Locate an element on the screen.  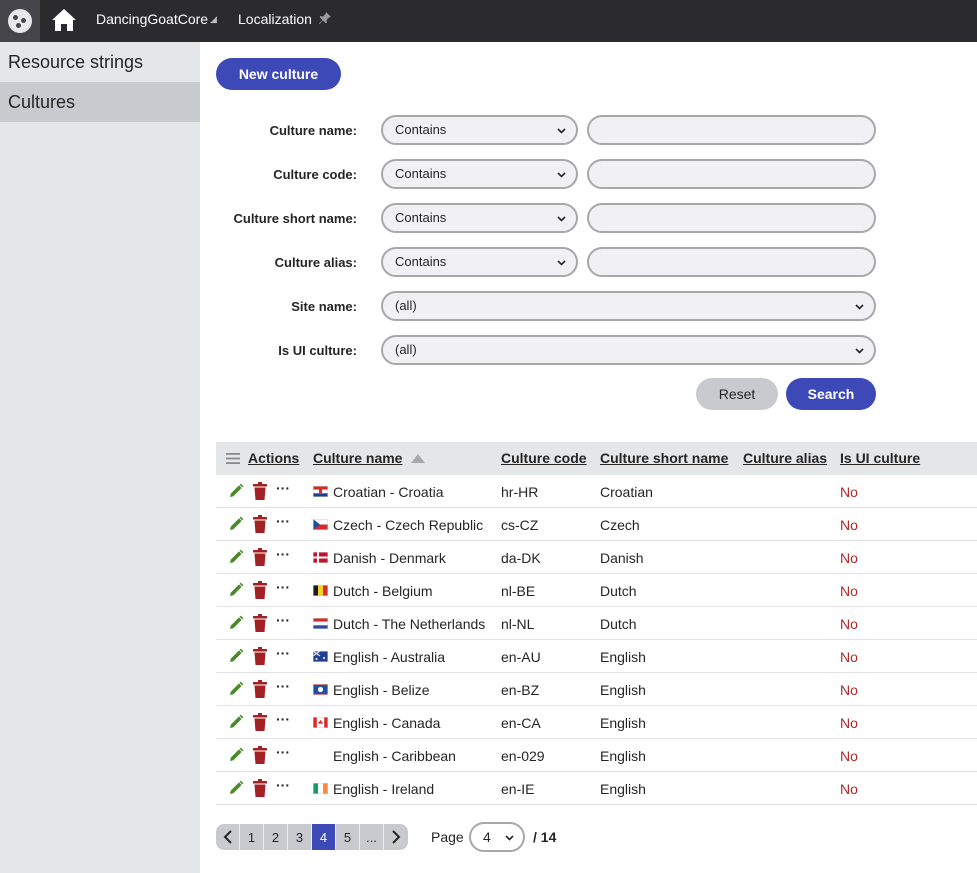
culture-name-cell: English - Australia is located at coordinates (389, 657).